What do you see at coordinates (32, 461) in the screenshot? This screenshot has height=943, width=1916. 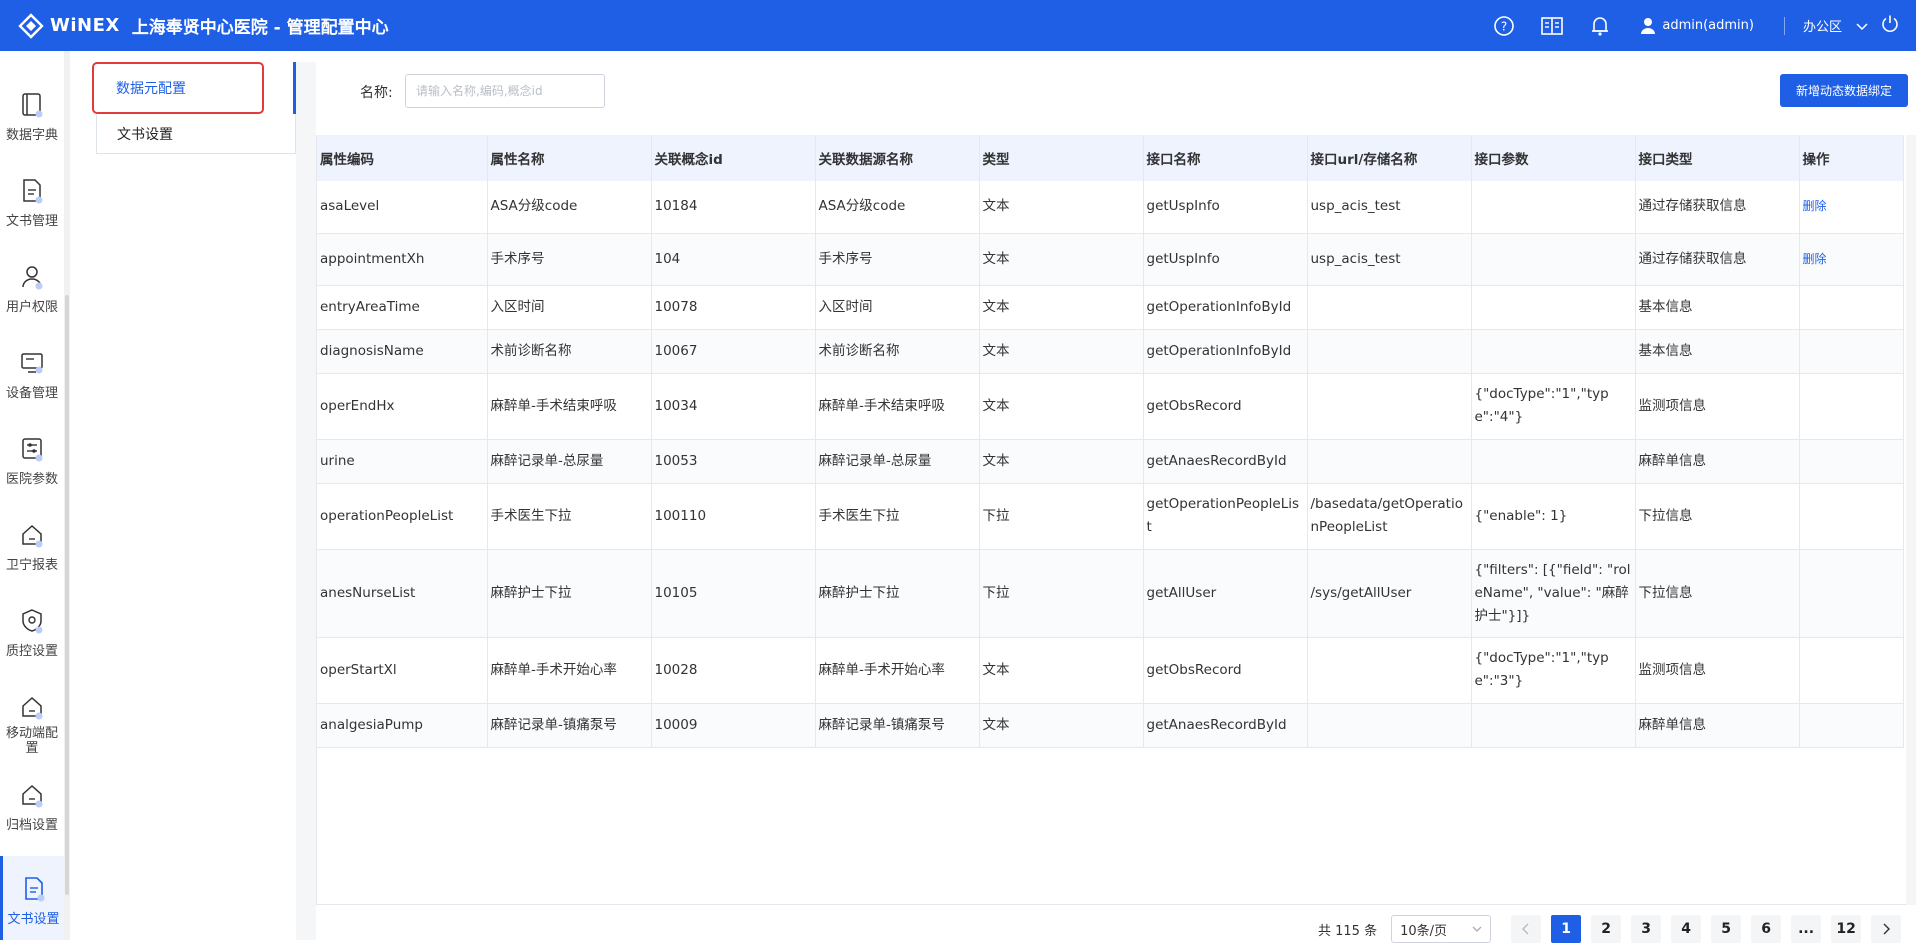 I see `rail-item-hospital-params: 医院参数` at bounding box center [32, 461].